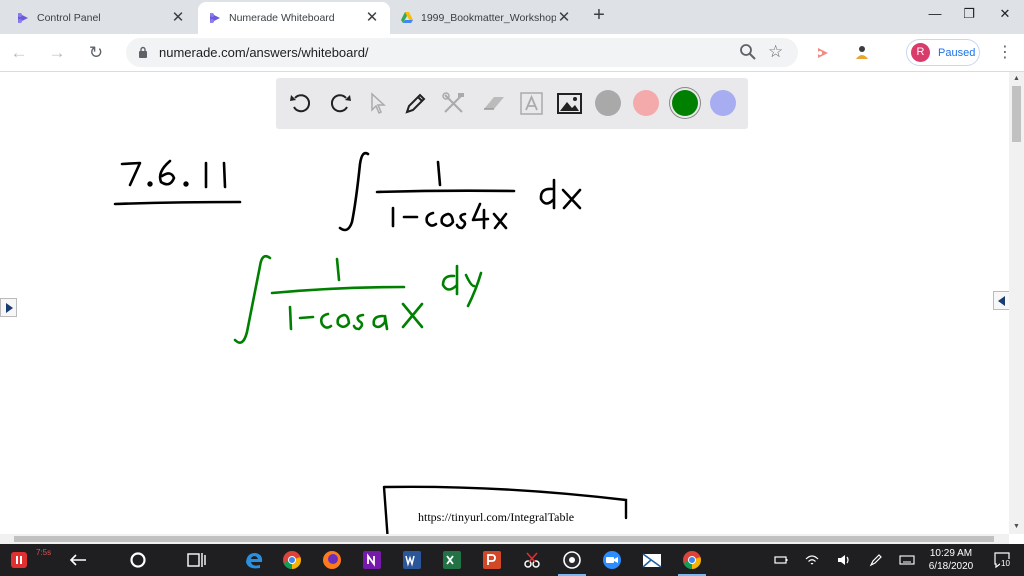 The image size is (1024, 576). What do you see at coordinates (254, 560) in the screenshot?
I see `edge-icon` at bounding box center [254, 560].